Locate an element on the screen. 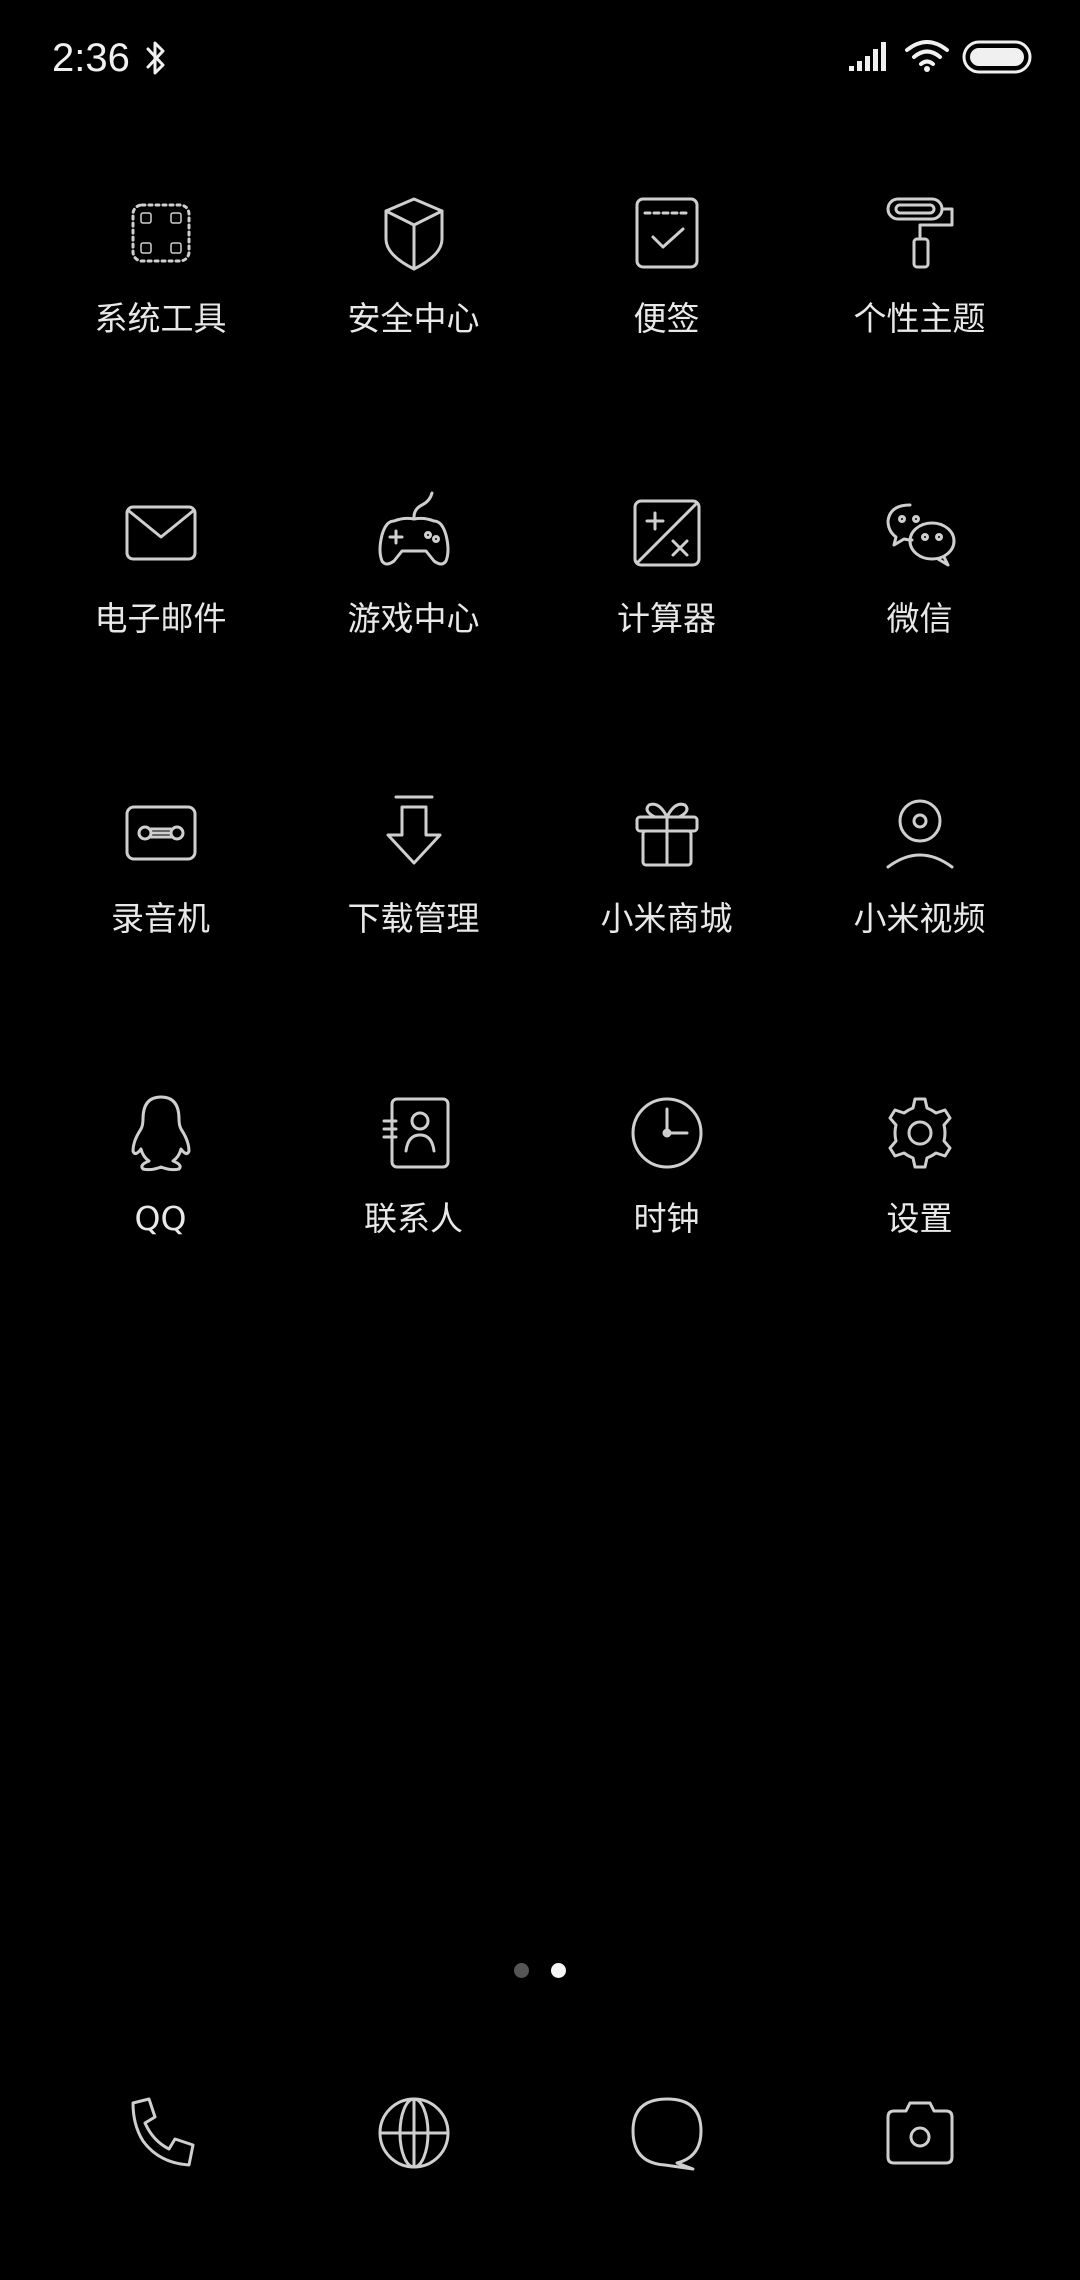 The width and height of the screenshot is (1080, 2280). app-label: 联系人 is located at coordinates (413, 1218).